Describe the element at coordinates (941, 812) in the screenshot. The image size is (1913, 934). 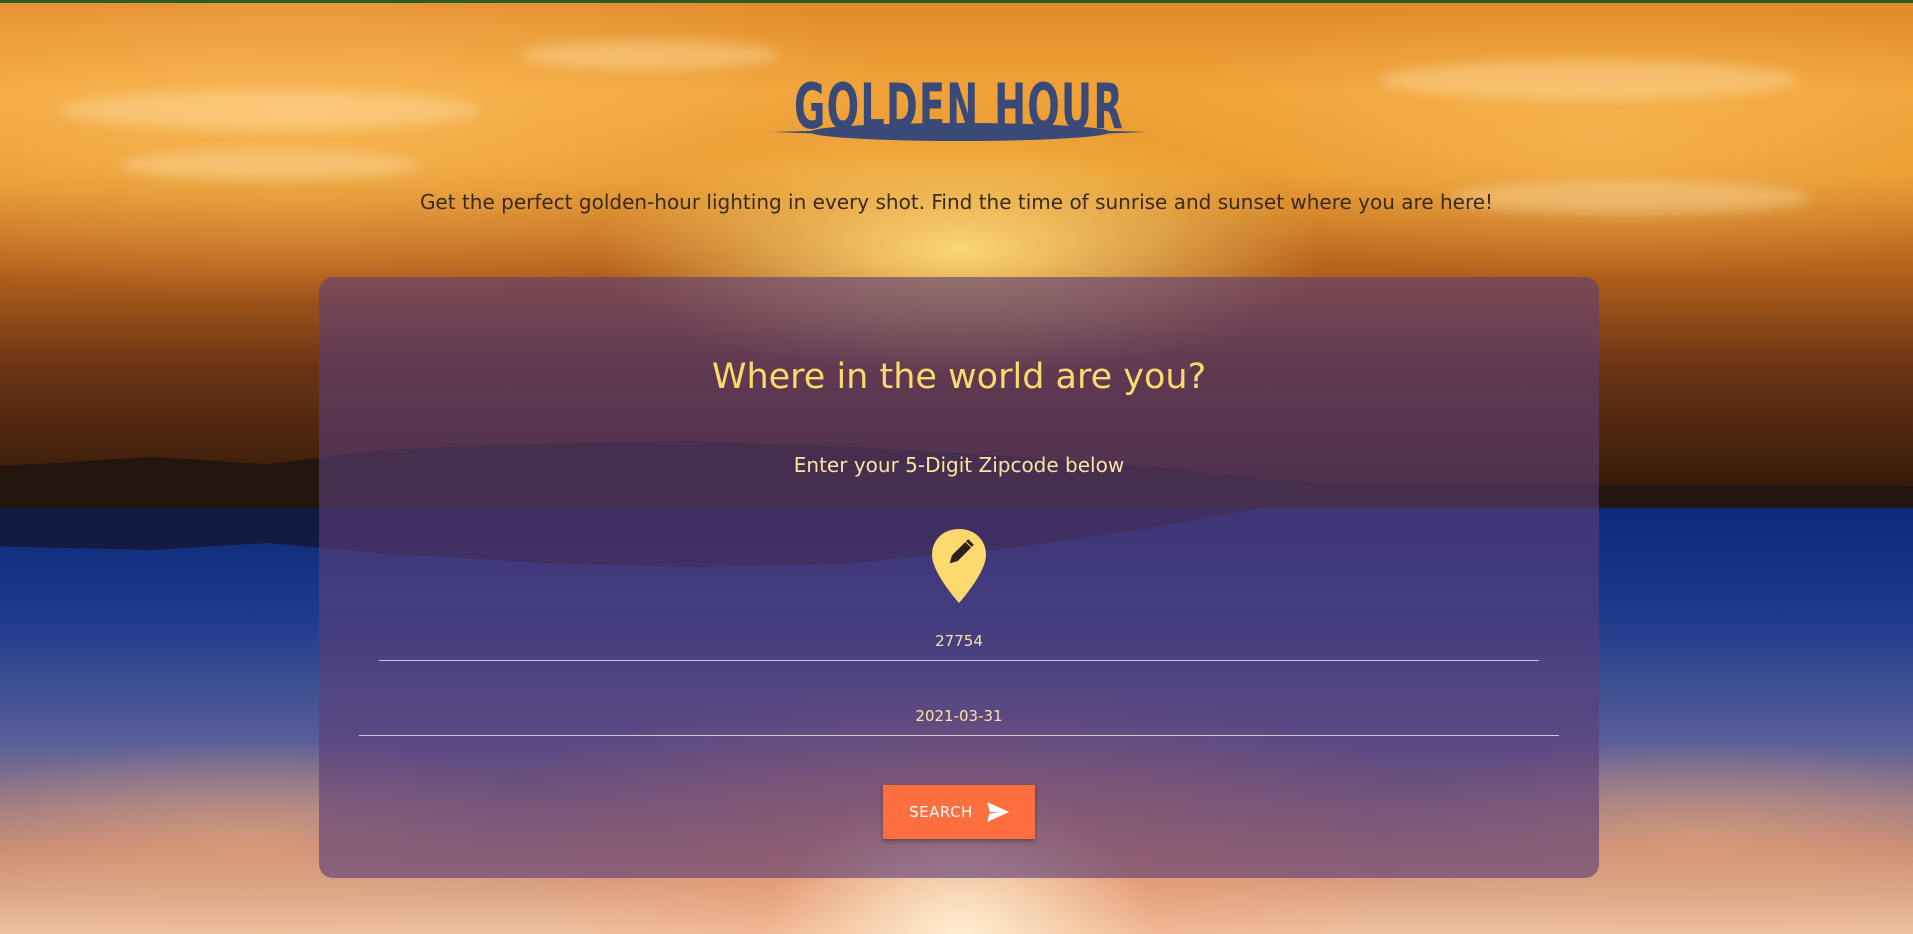
I see `search-button-label: SEARCH` at that location.